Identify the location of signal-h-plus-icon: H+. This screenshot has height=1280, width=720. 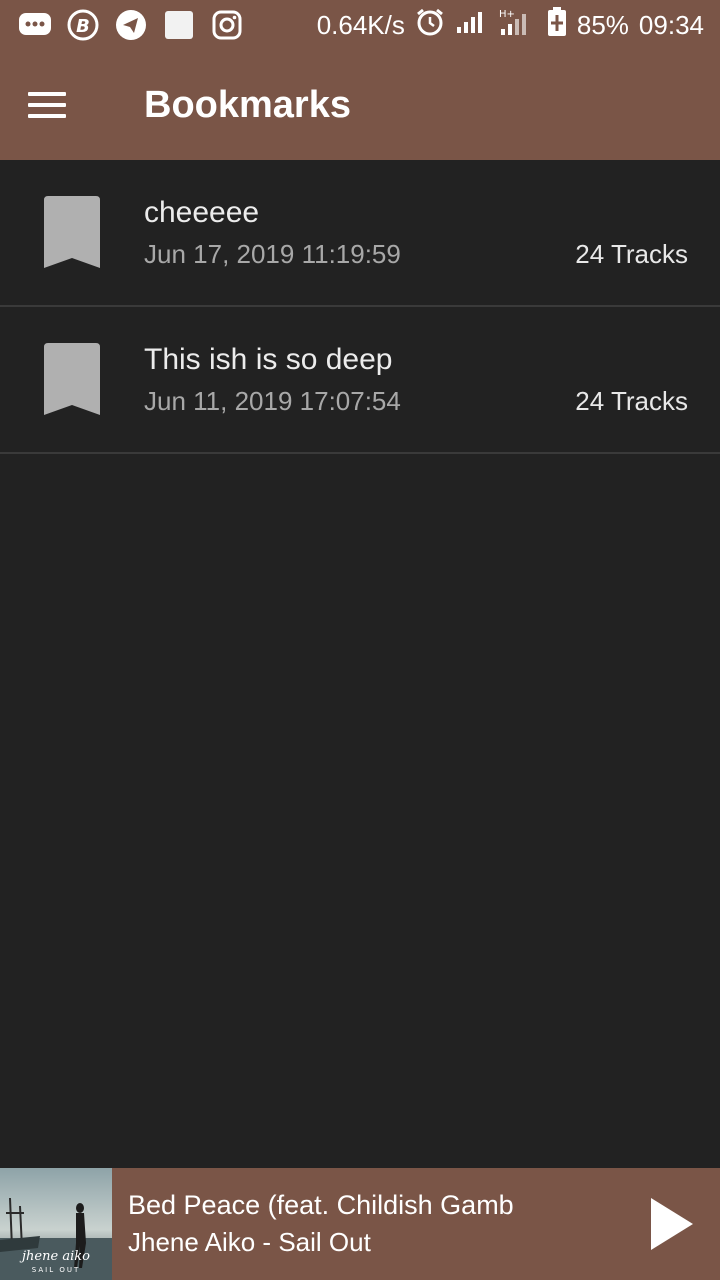
(517, 25).